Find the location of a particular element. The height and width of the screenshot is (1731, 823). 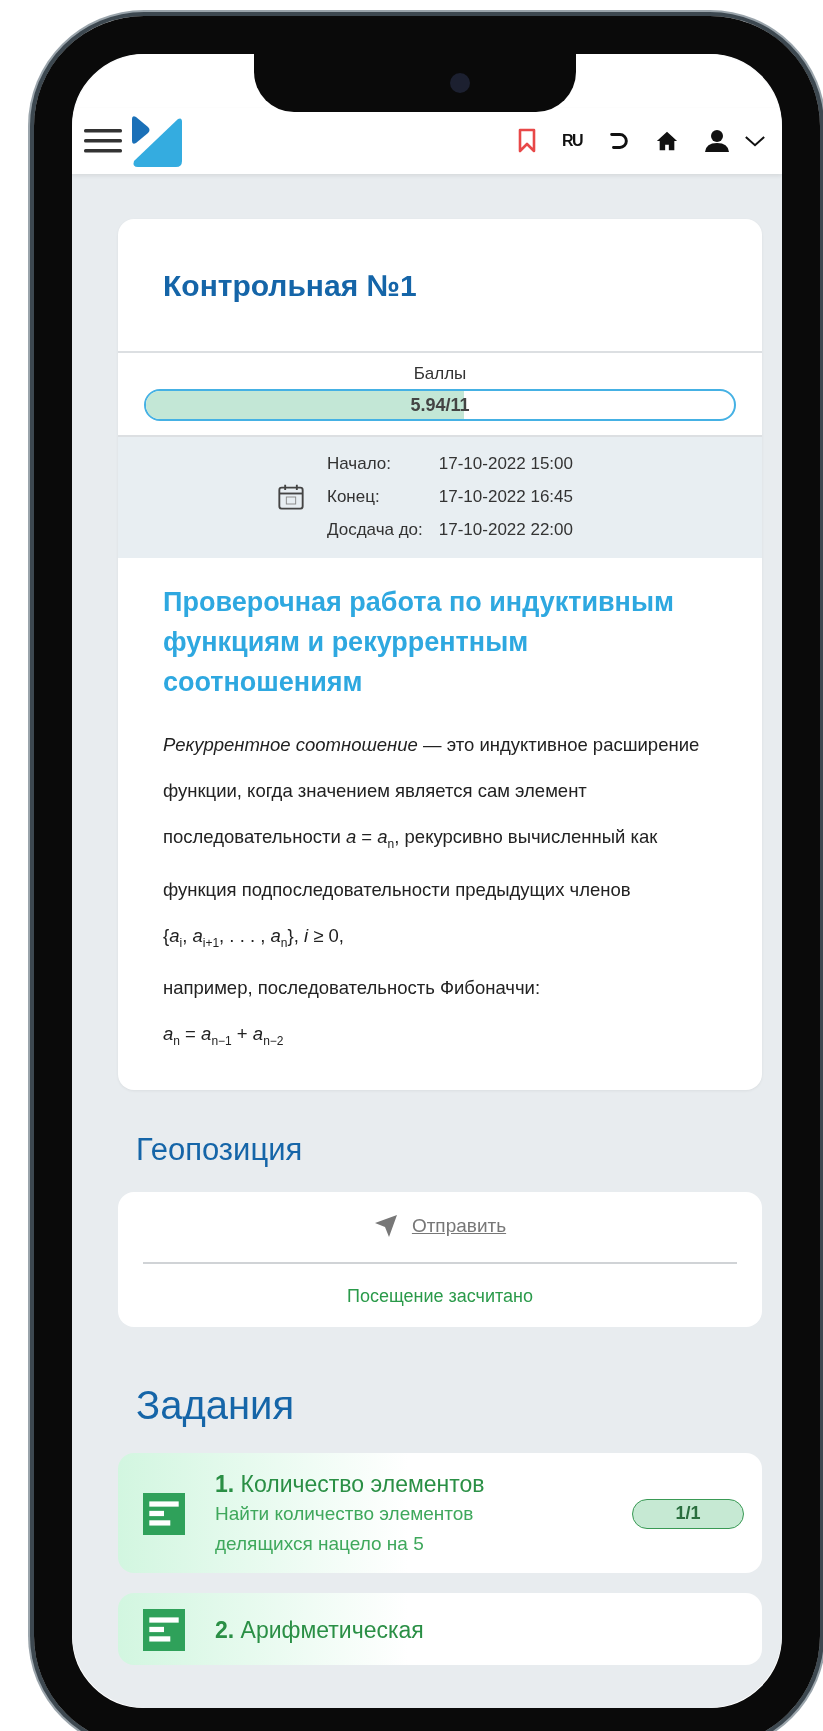

task-score: 1/1 is located at coordinates (688, 1514).